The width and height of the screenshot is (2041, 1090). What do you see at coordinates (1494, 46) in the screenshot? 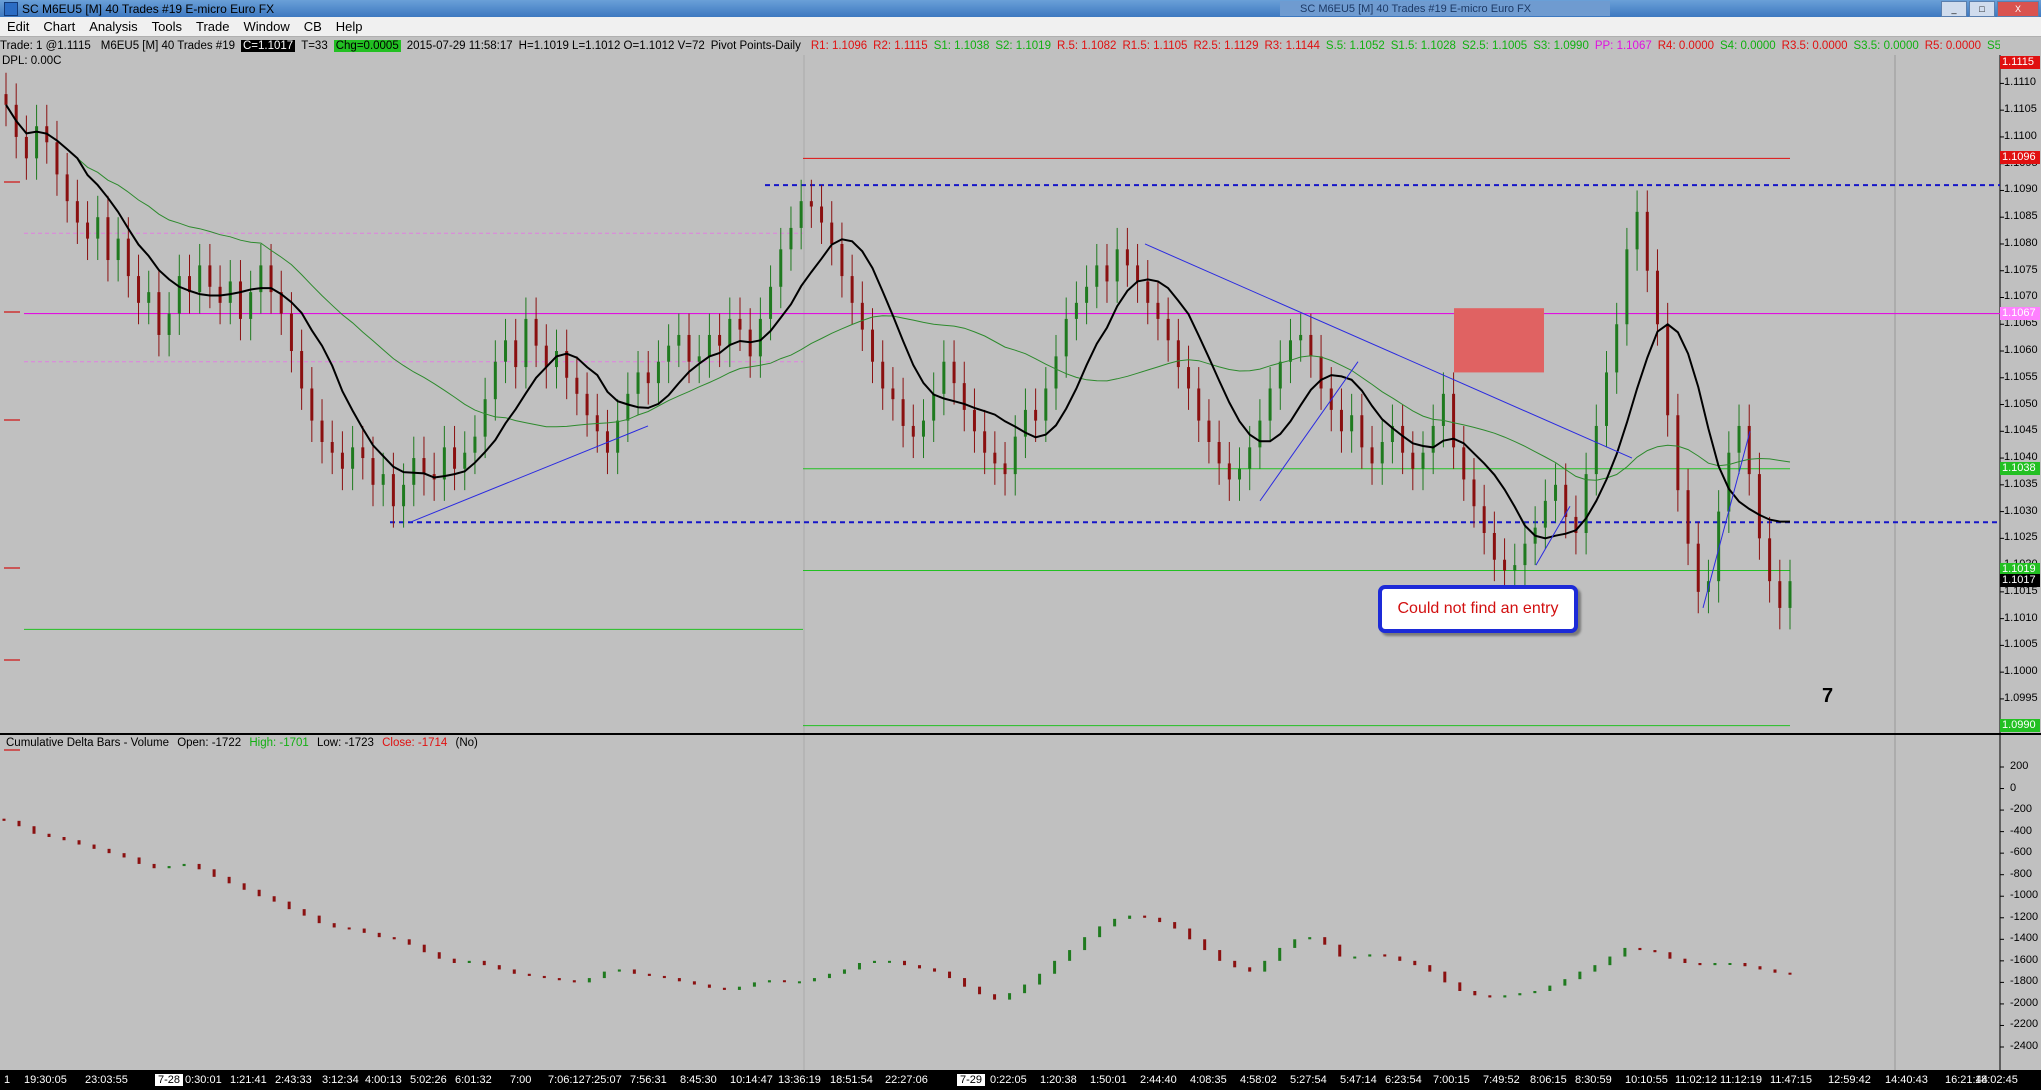
I see `pivot-value-10: S2.5: 1.1005` at bounding box center [1494, 46].